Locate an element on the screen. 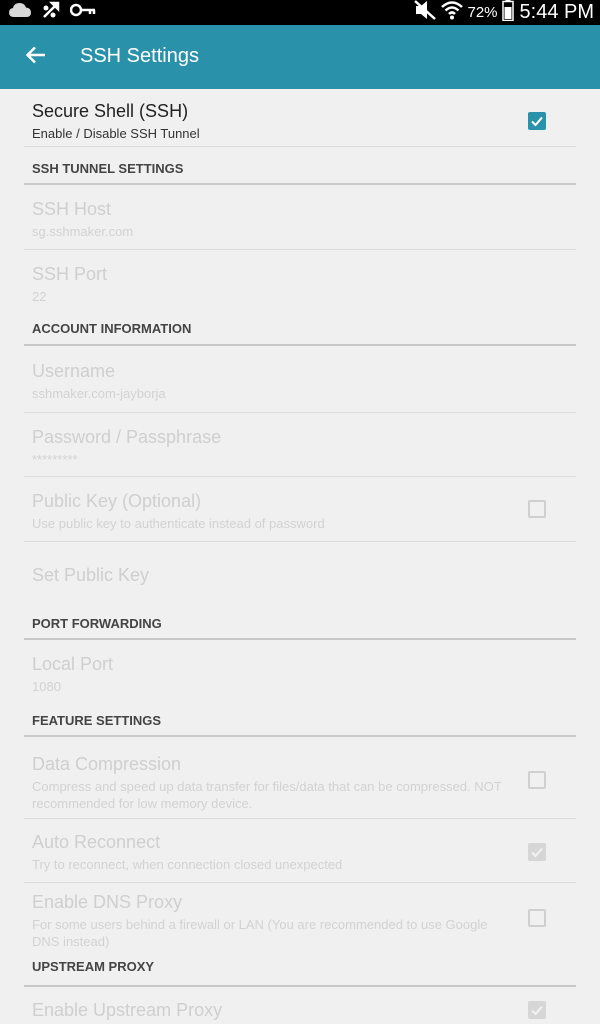 This screenshot has height=1024, width=600. section-title: FEATURE SETTINGS is located at coordinates (97, 720).